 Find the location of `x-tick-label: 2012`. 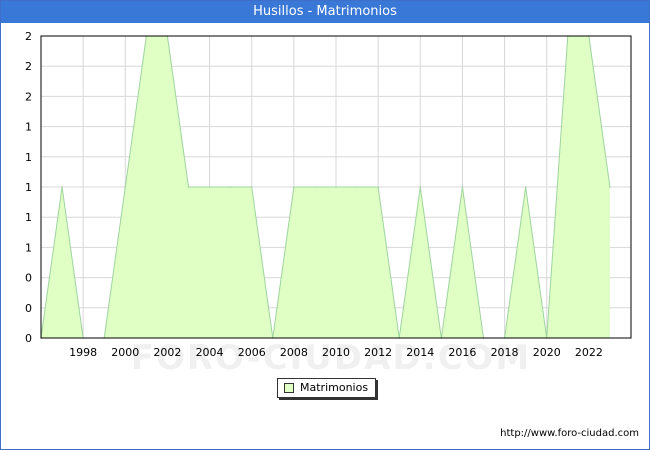

x-tick-label: 2012 is located at coordinates (378, 352).